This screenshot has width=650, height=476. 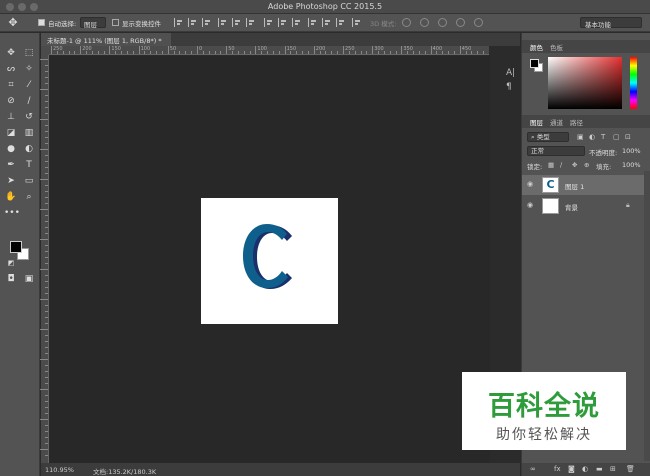 What do you see at coordinates (12, 213) in the screenshot?
I see `more-tools-icon: •••` at bounding box center [12, 213].